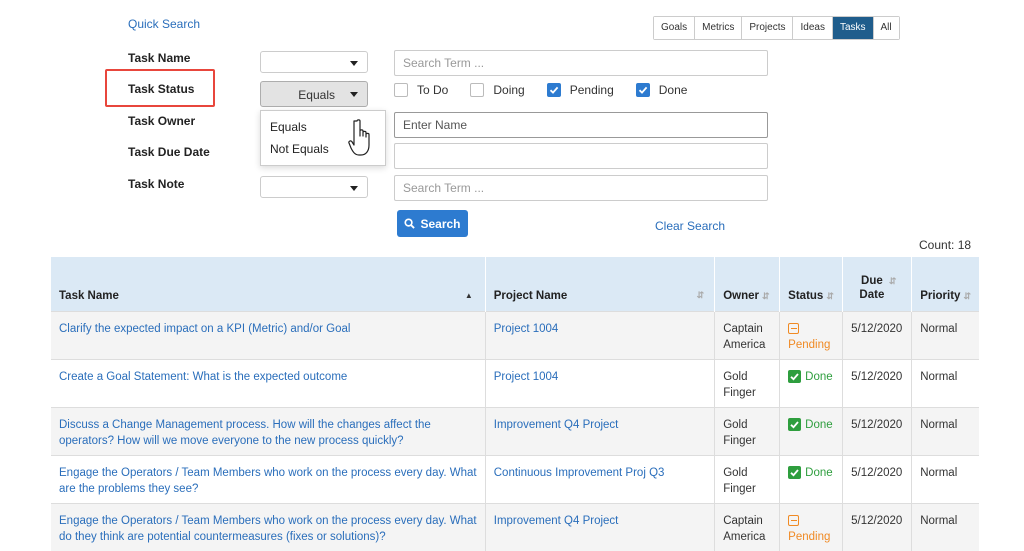 The image size is (1024, 551). Describe the element at coordinates (161, 121) in the screenshot. I see `task-owner-label: Task Owner` at that location.